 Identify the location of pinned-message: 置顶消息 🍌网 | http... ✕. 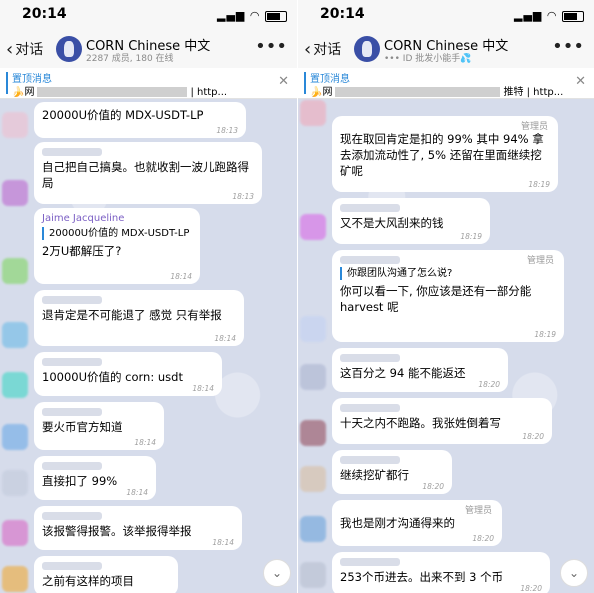
(148, 83).